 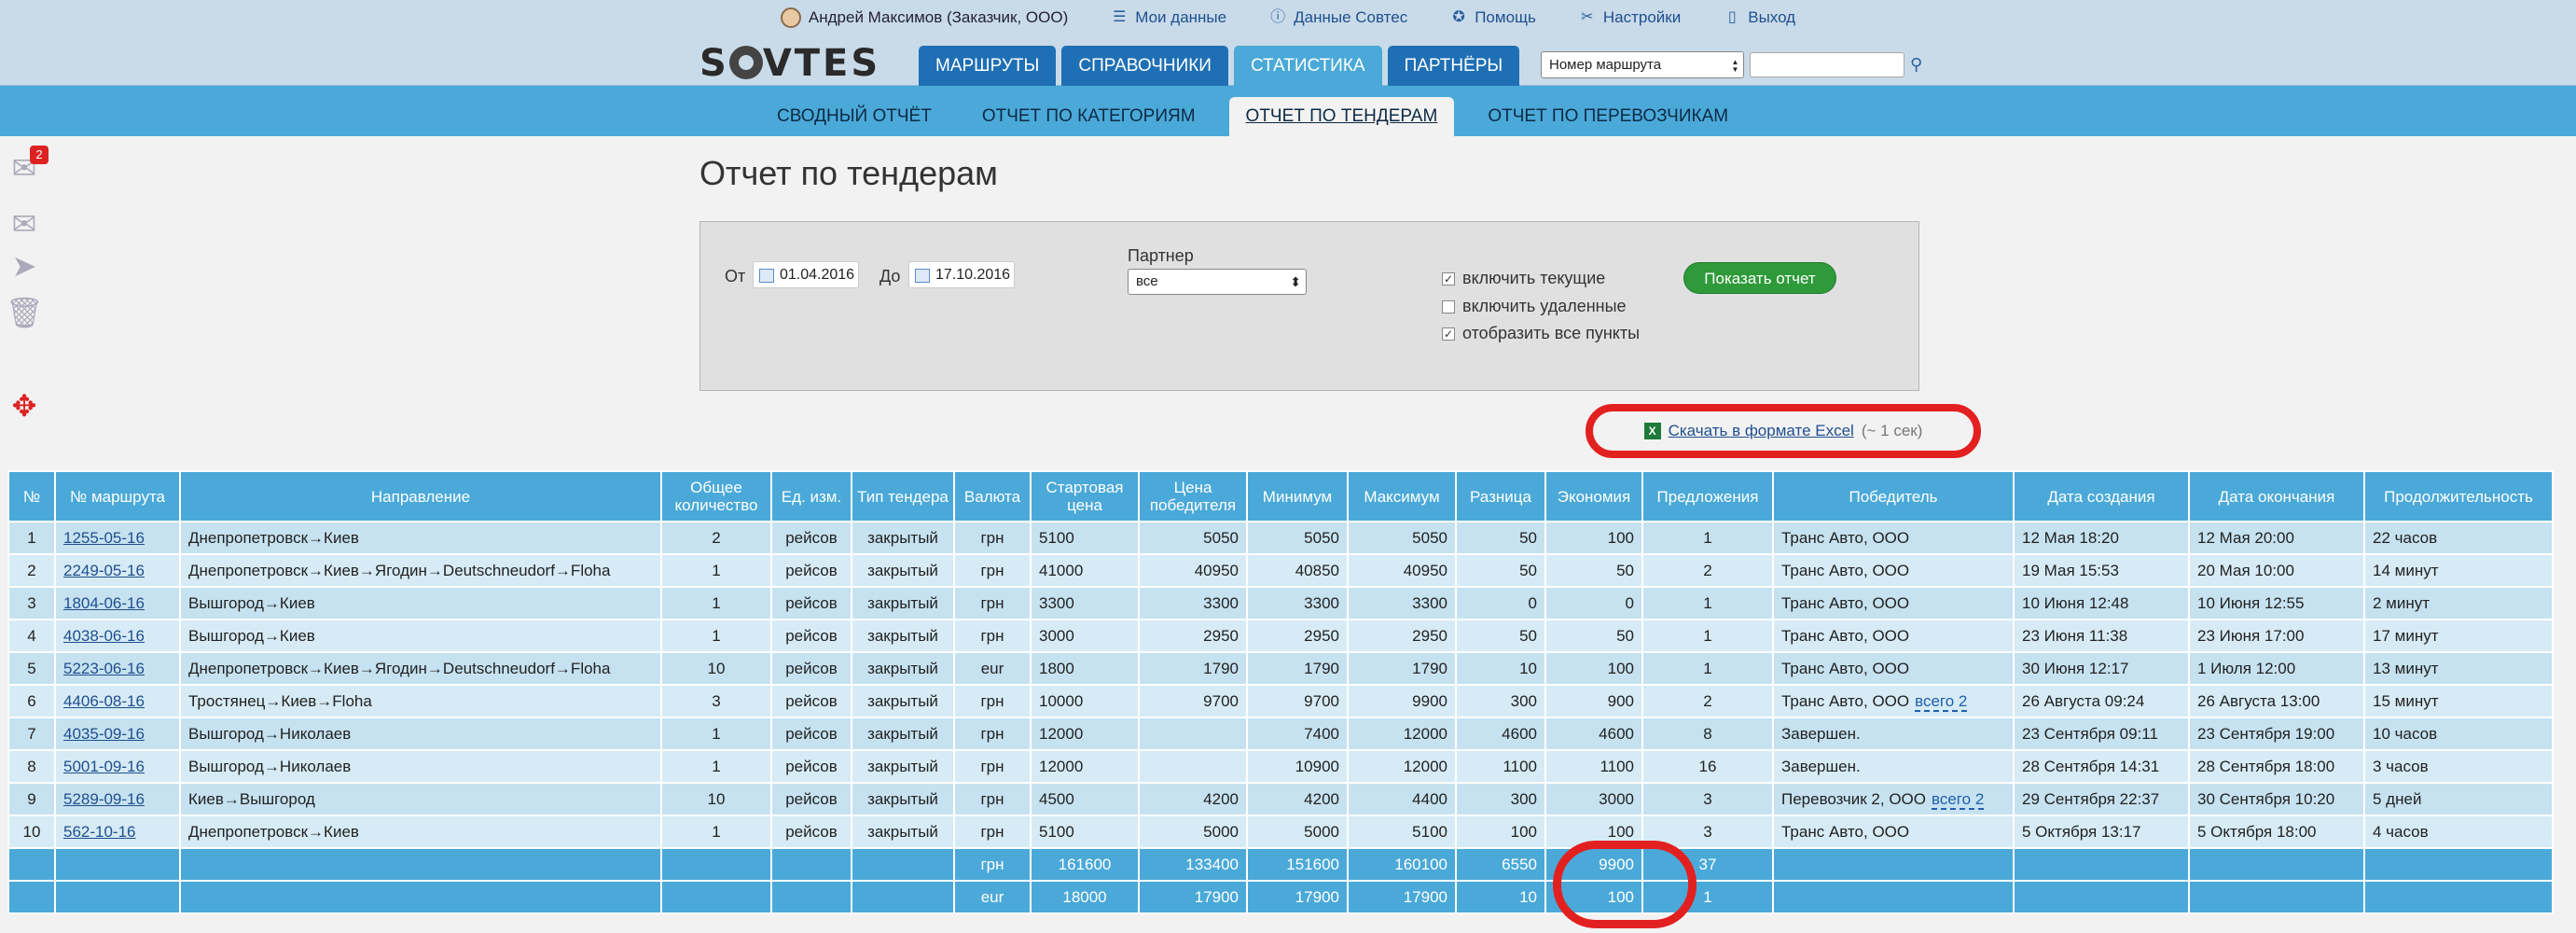 What do you see at coordinates (1193, 669) in the screenshot?
I see `cell-win: 1790` at bounding box center [1193, 669].